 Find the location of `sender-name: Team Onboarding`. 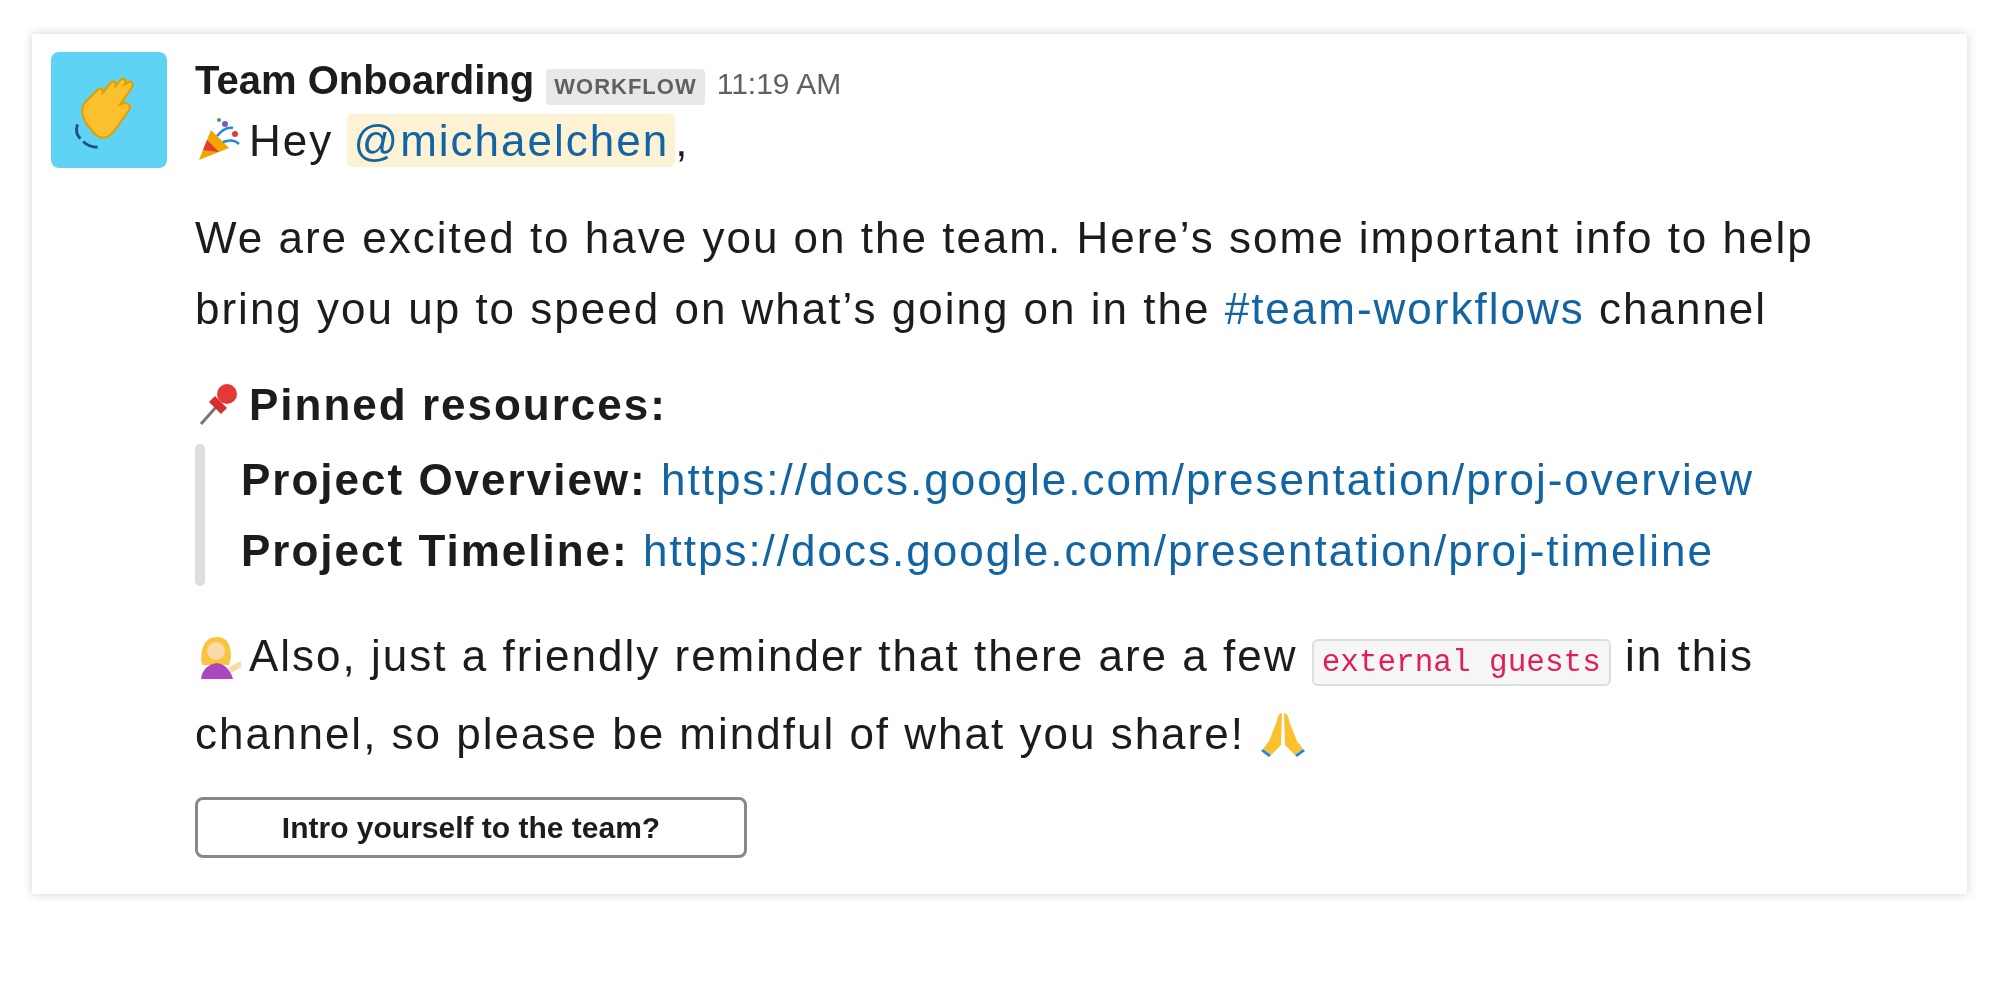

sender-name: Team Onboarding is located at coordinates (365, 80).